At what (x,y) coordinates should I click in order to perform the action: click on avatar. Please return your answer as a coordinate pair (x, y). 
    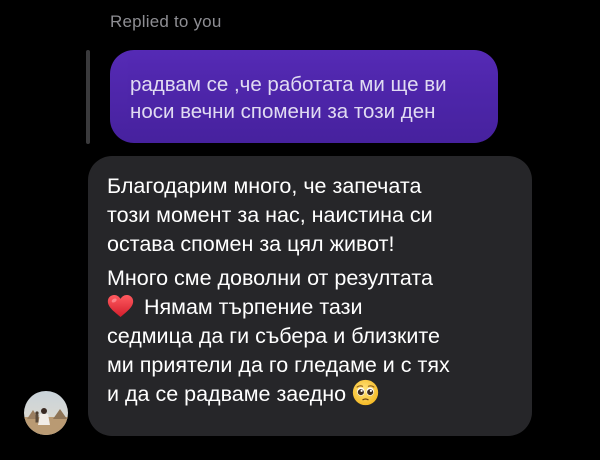
    Looking at the image, I should click on (46, 413).